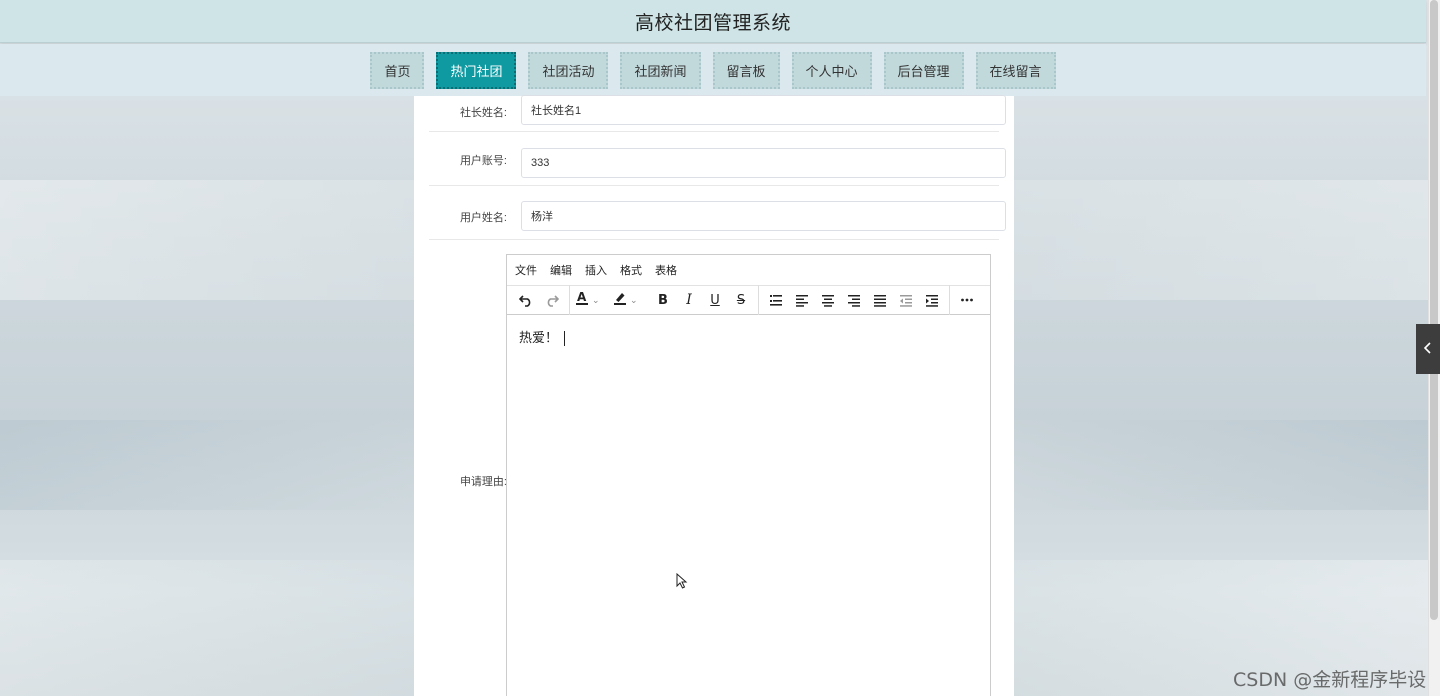 Image resolution: width=1440 pixels, height=696 pixels. I want to click on editor-toolbar: A ⌄ ⌄ B I U S, so click(748, 300).